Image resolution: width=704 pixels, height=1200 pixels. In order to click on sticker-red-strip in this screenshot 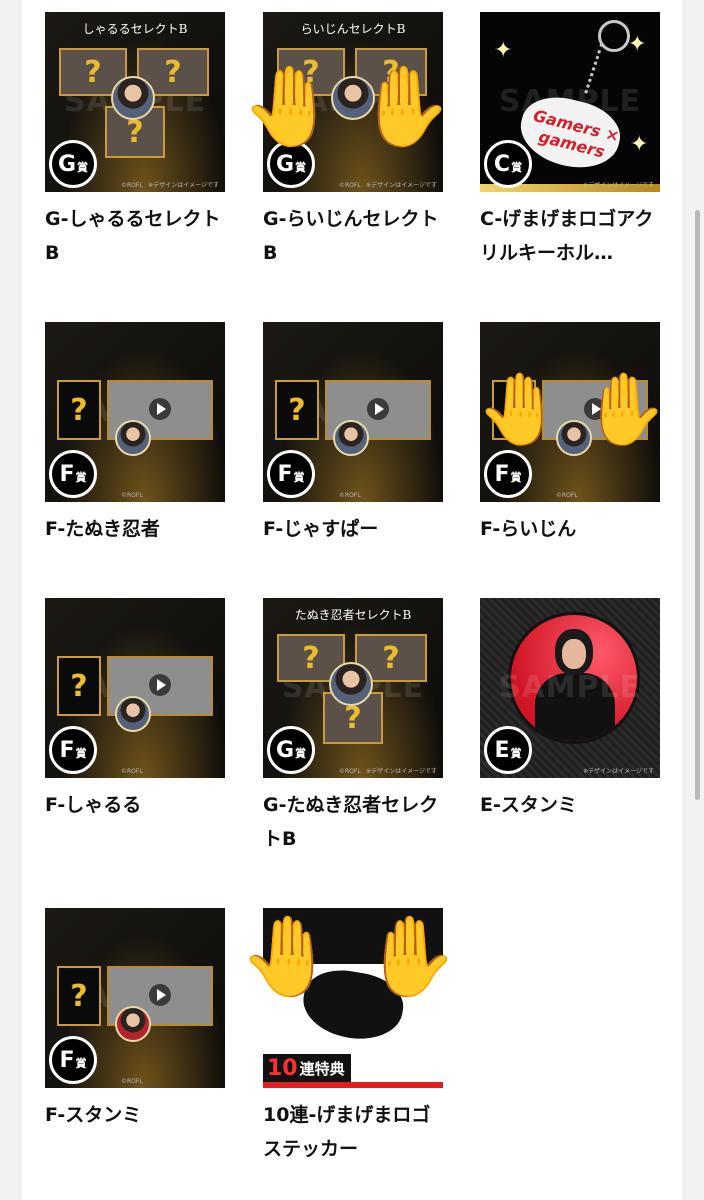, I will do `click(353, 1085)`.